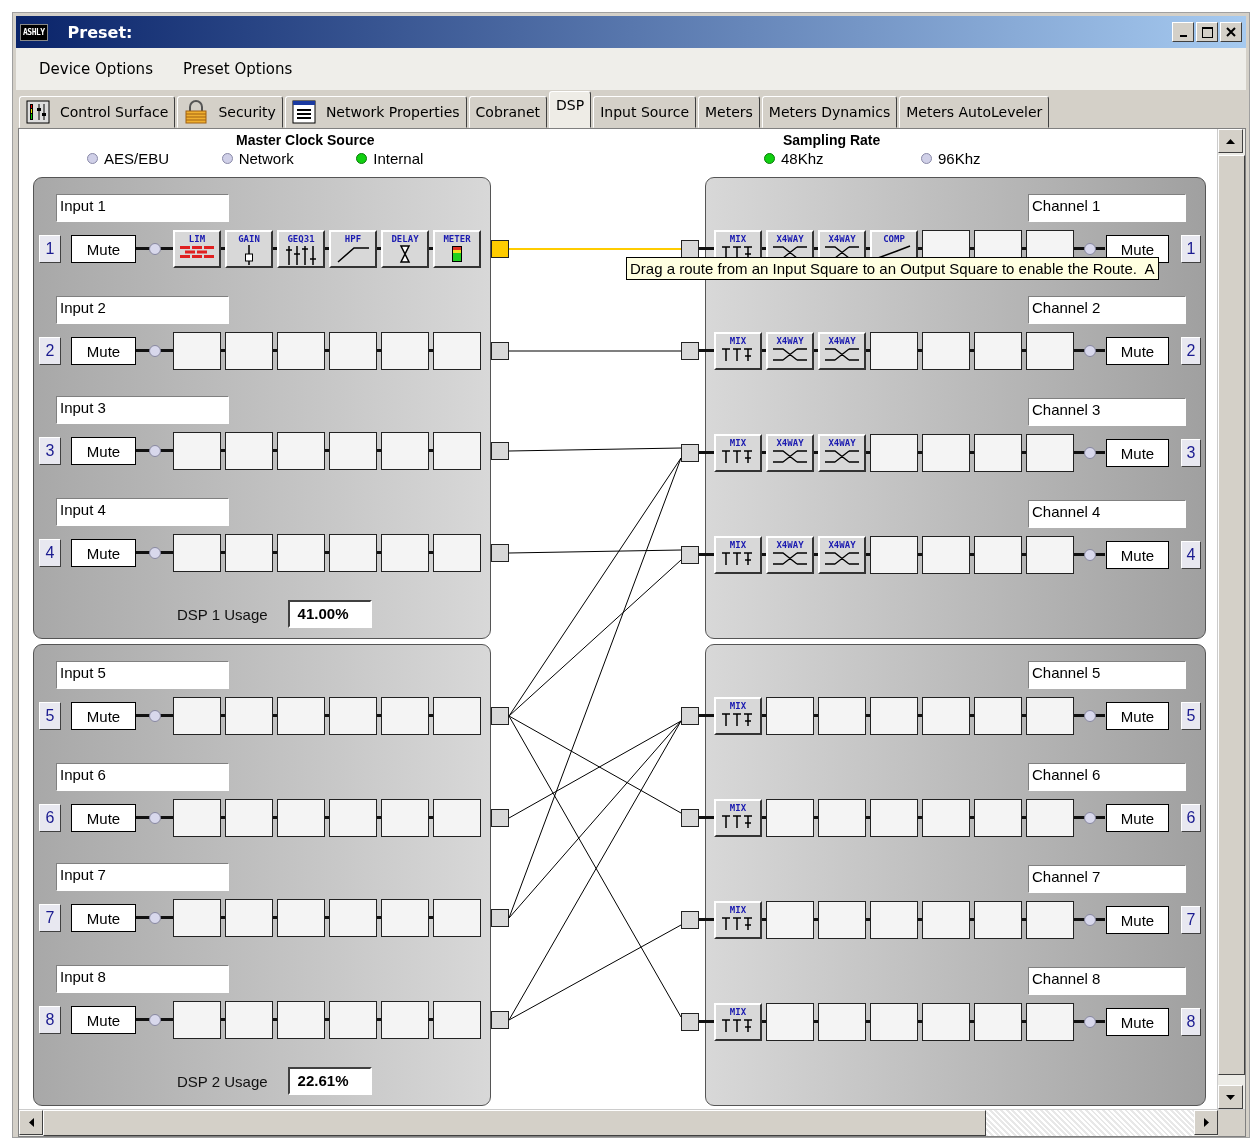  Describe the element at coordinates (142, 310) in the screenshot. I see `channel-name-field: Input 2` at that location.